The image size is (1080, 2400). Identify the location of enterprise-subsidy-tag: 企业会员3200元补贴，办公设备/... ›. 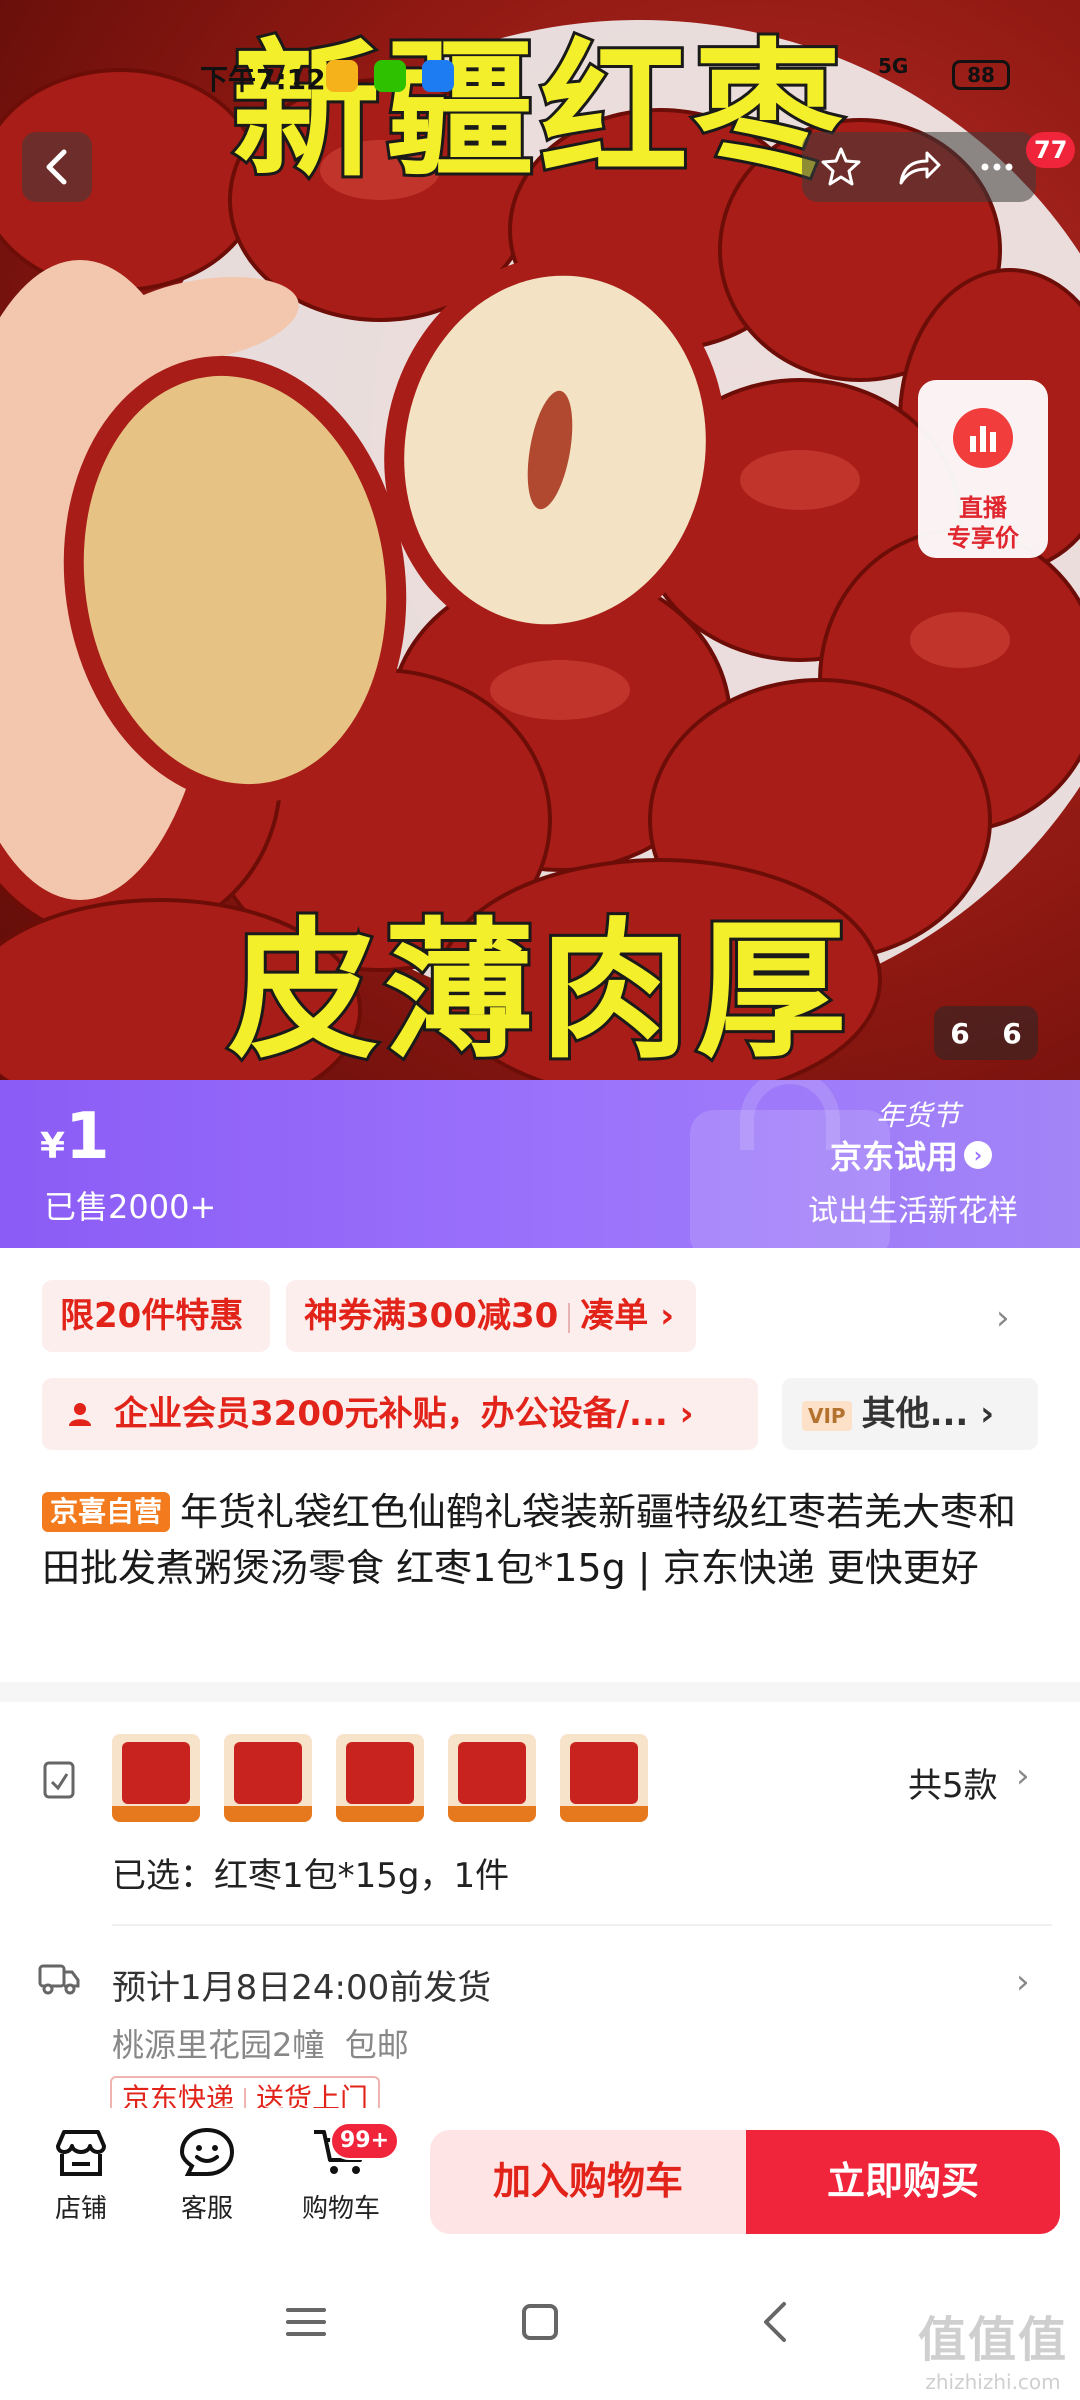
(400, 1414).